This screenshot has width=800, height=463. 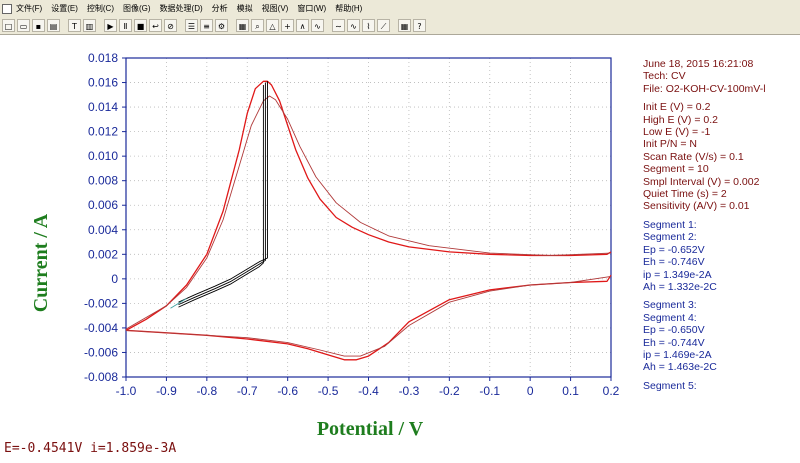 What do you see at coordinates (221, 25) in the screenshot?
I see `settings-icon: ⚙` at bounding box center [221, 25].